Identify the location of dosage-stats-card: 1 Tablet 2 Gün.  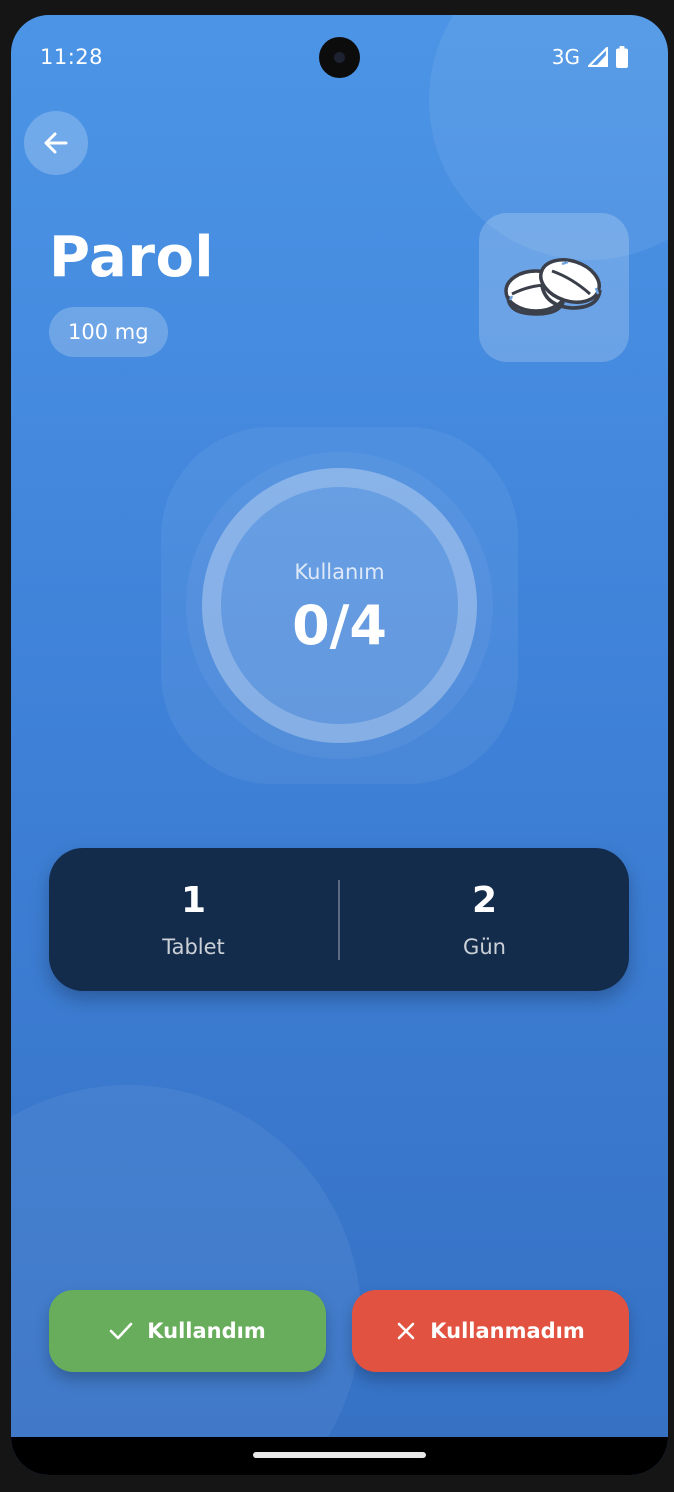
(339, 919).